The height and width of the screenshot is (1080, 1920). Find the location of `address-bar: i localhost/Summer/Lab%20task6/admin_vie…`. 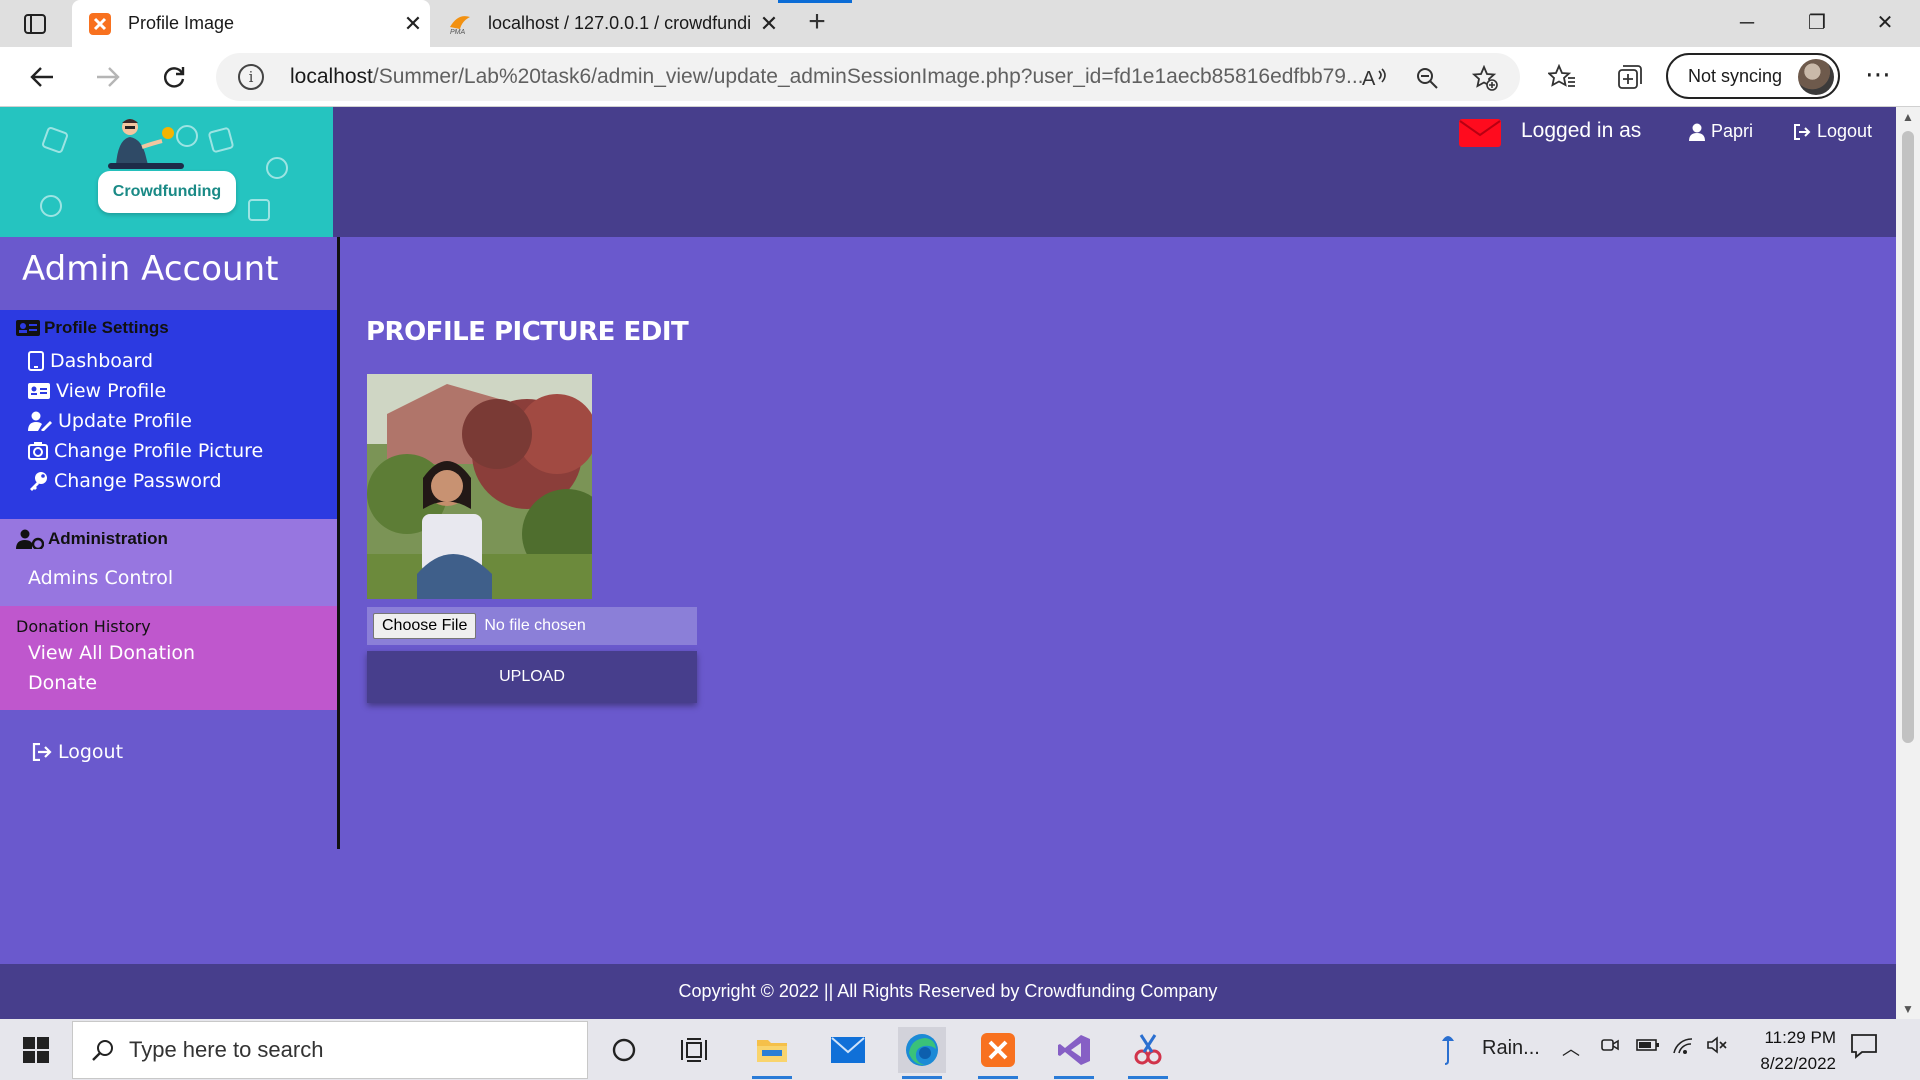

address-bar: i localhost/Summer/Lab%20task6/admin_vie… is located at coordinates (868, 77).